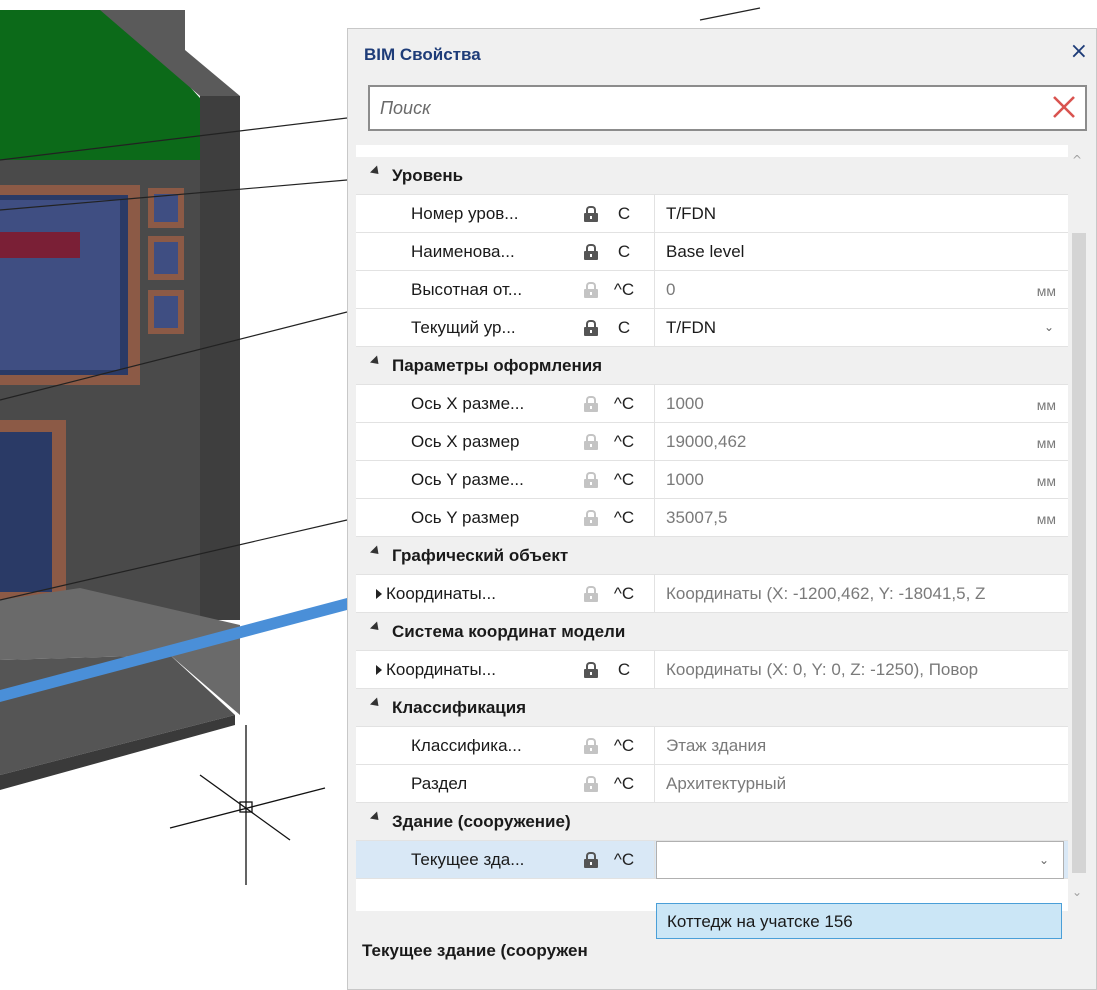  What do you see at coordinates (712, 366) in the screenshot?
I see `category-row: Параметры оформления` at bounding box center [712, 366].